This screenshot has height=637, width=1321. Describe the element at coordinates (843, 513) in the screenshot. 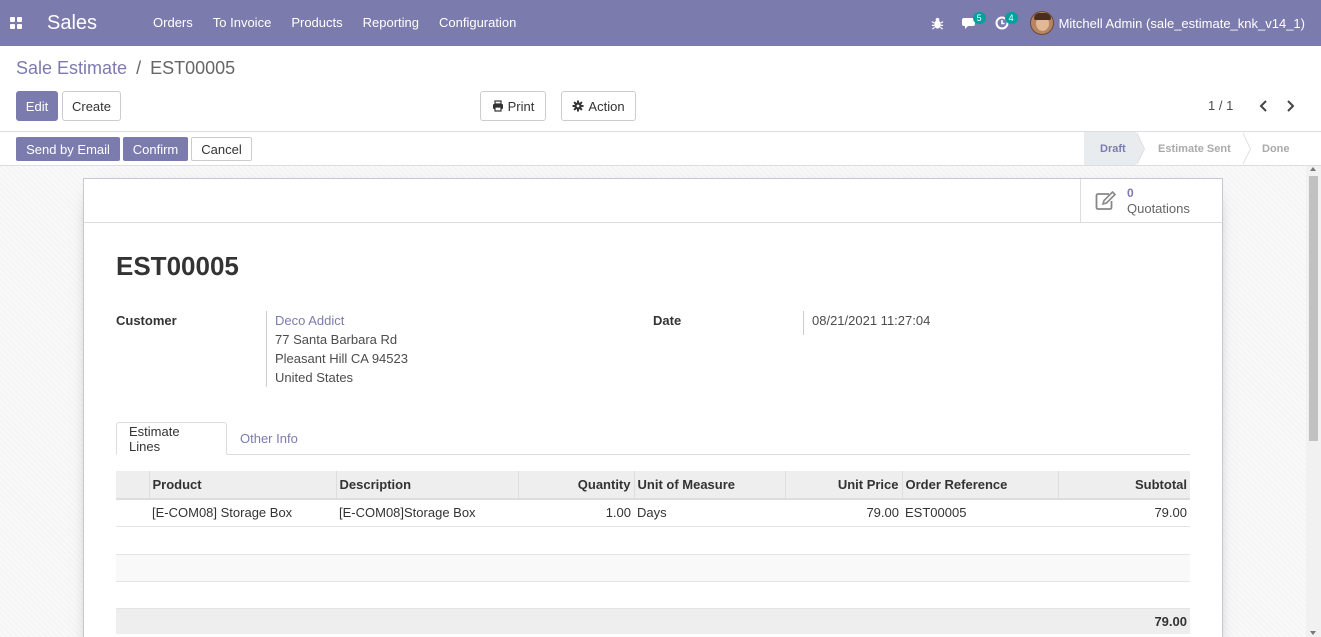

I see `cell-unit-price: 79.00` at that location.